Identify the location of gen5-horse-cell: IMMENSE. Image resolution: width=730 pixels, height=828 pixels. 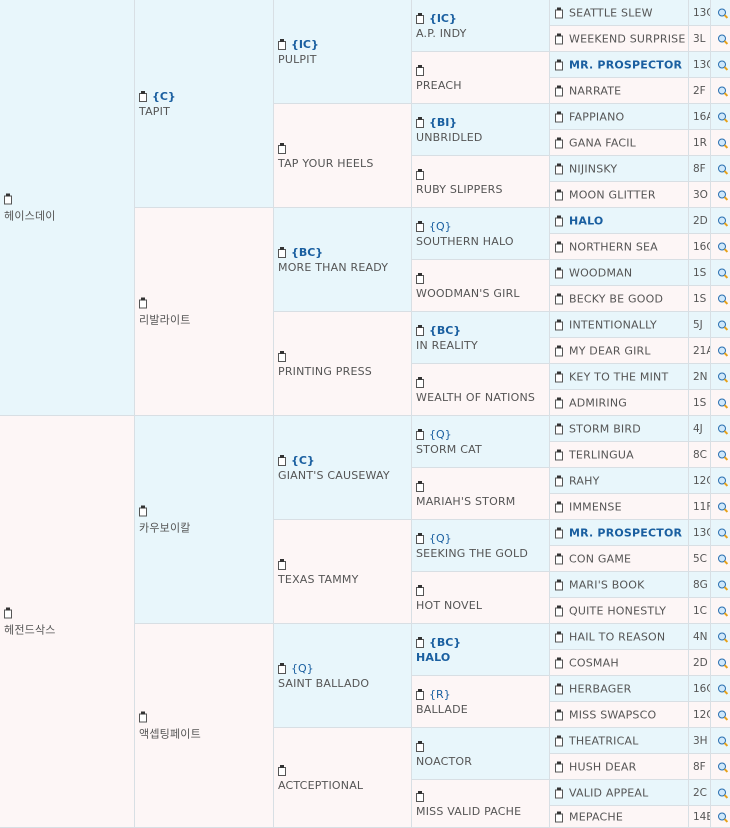
(619, 507).